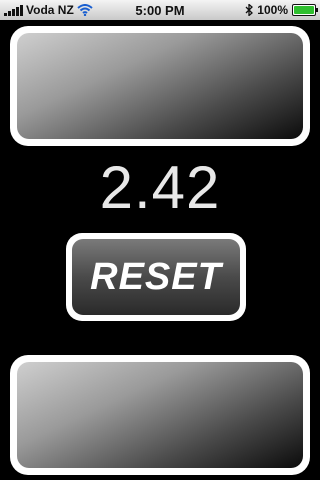 The image size is (320, 480). I want to click on reset-button-surface: RESET, so click(156, 277).